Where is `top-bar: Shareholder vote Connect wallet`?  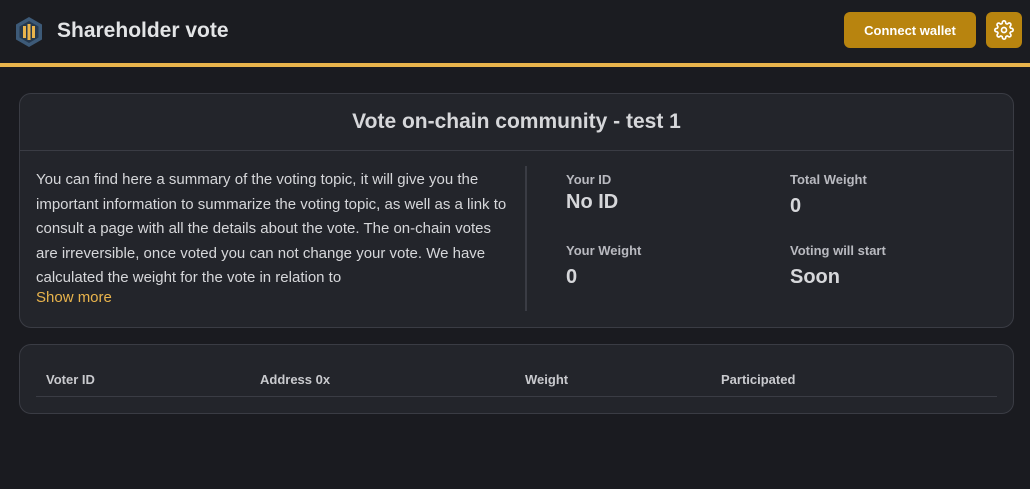 top-bar: Shareholder vote Connect wallet is located at coordinates (515, 31).